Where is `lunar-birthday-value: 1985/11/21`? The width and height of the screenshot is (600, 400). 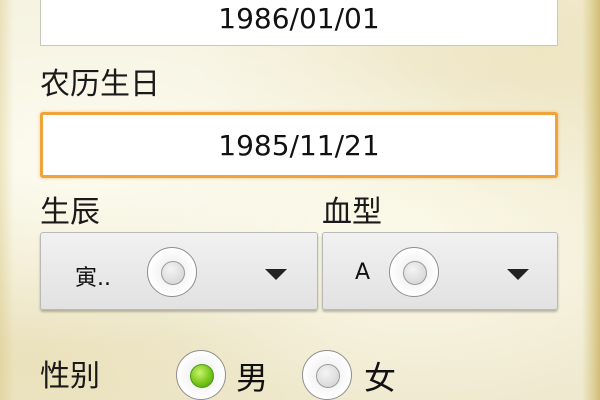 lunar-birthday-value: 1985/11/21 is located at coordinates (299, 145).